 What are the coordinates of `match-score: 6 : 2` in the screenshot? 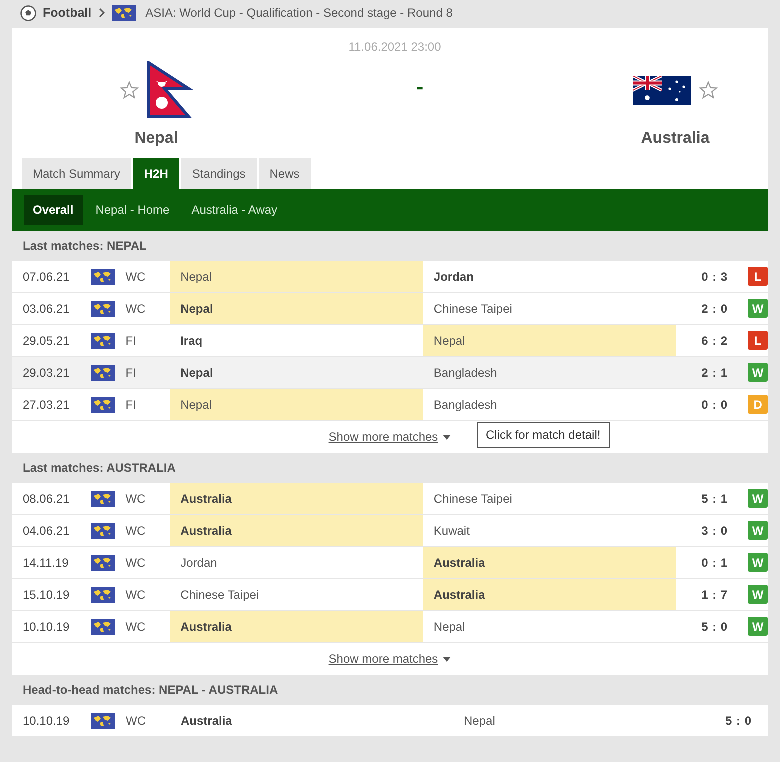 It's located at (714, 341).